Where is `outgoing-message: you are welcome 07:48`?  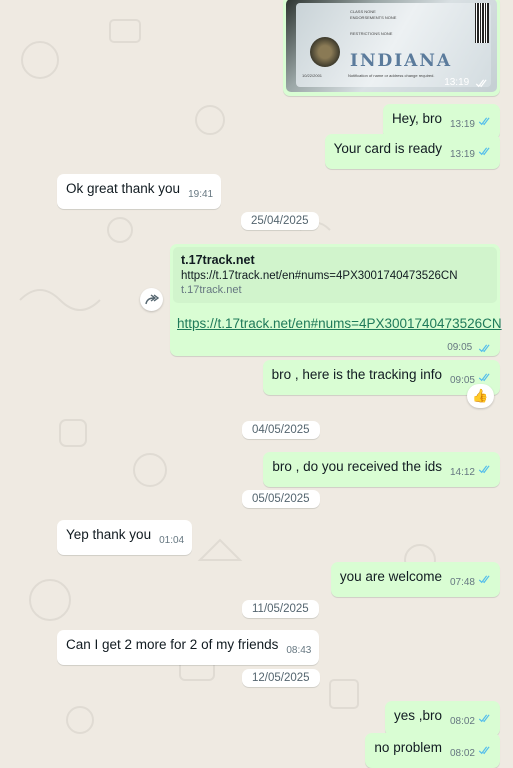
outgoing-message: you are welcome 07:48 is located at coordinates (415, 579).